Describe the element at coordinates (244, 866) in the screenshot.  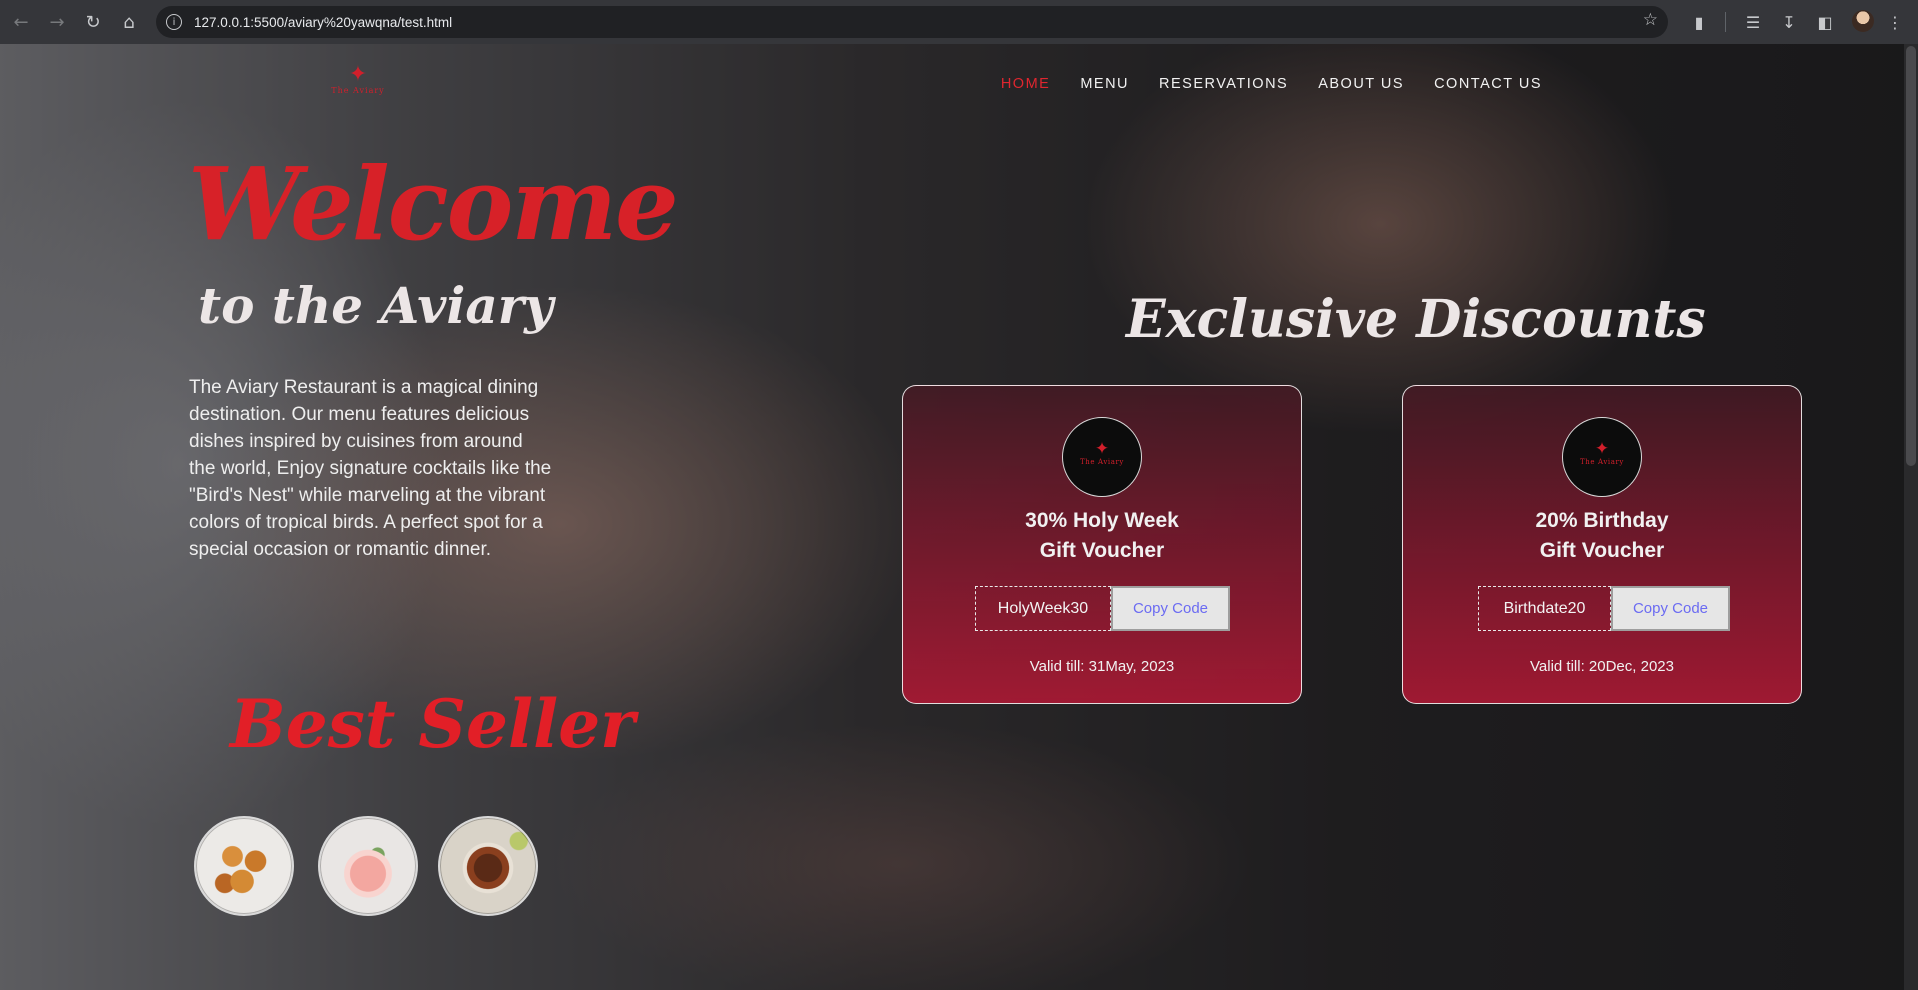
I see `pastry-bites-image` at that location.